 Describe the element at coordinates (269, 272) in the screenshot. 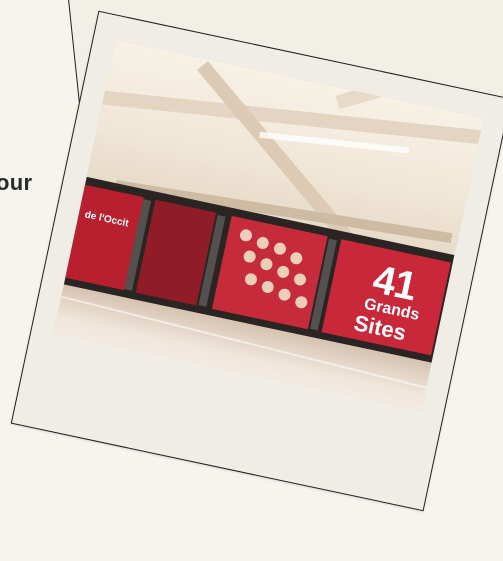

I see `poster-collage` at that location.